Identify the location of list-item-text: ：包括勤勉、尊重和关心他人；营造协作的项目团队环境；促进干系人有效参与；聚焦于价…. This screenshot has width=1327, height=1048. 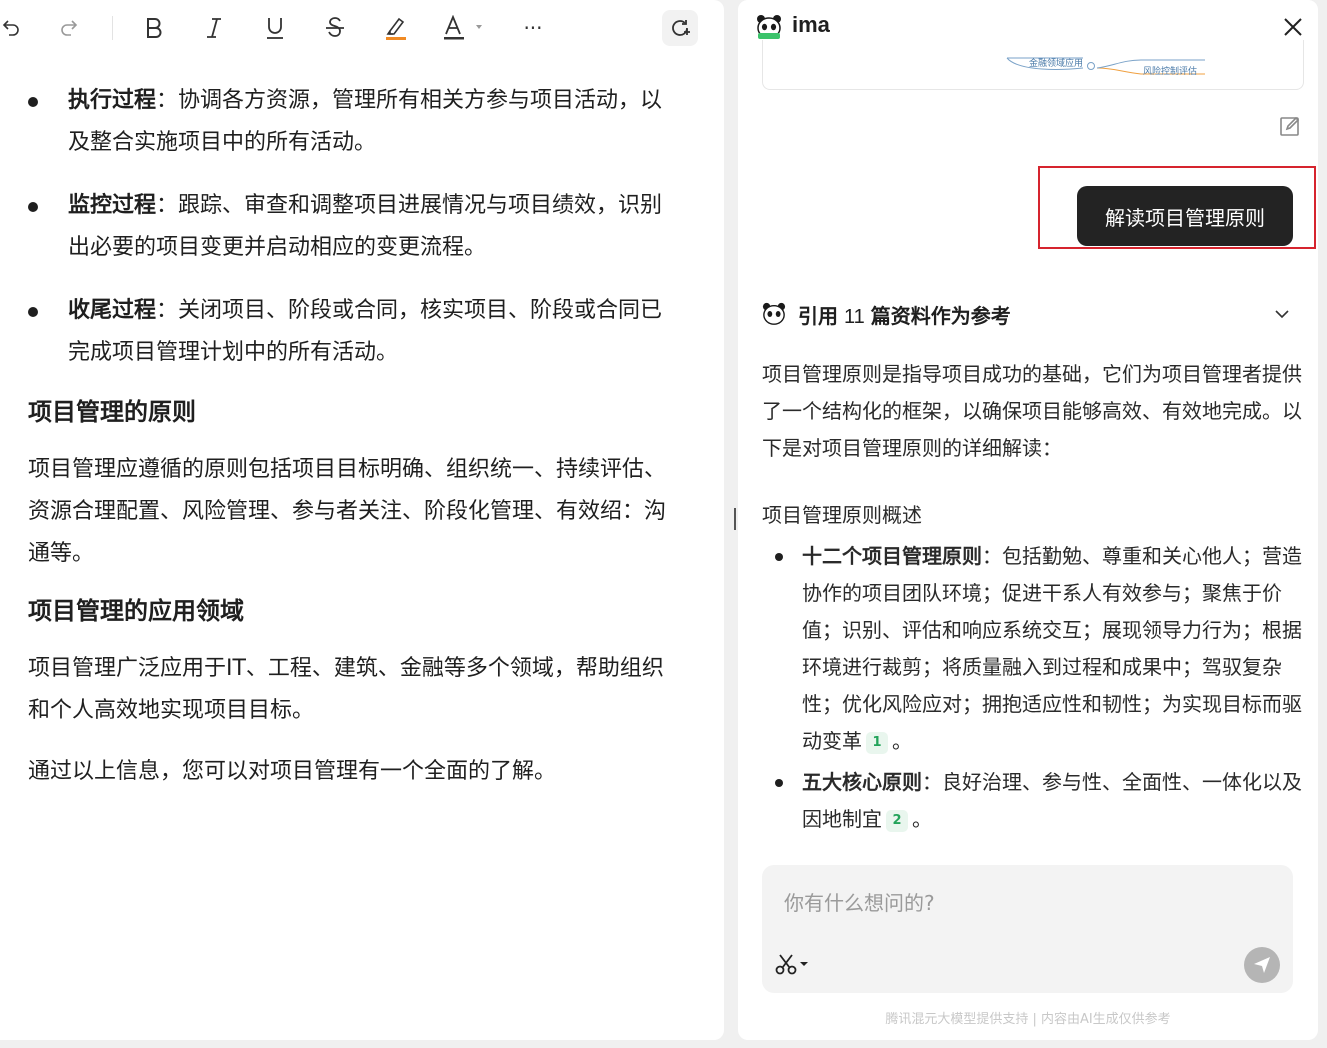
(1052, 648).